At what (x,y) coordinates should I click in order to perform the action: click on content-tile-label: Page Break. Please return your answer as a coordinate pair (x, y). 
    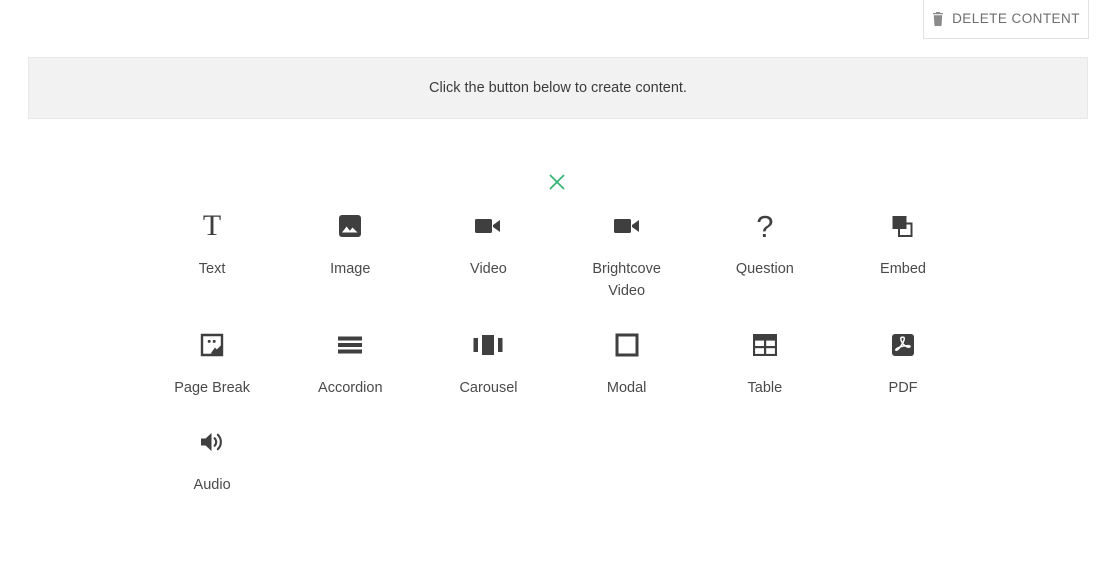
    Looking at the image, I should click on (212, 388).